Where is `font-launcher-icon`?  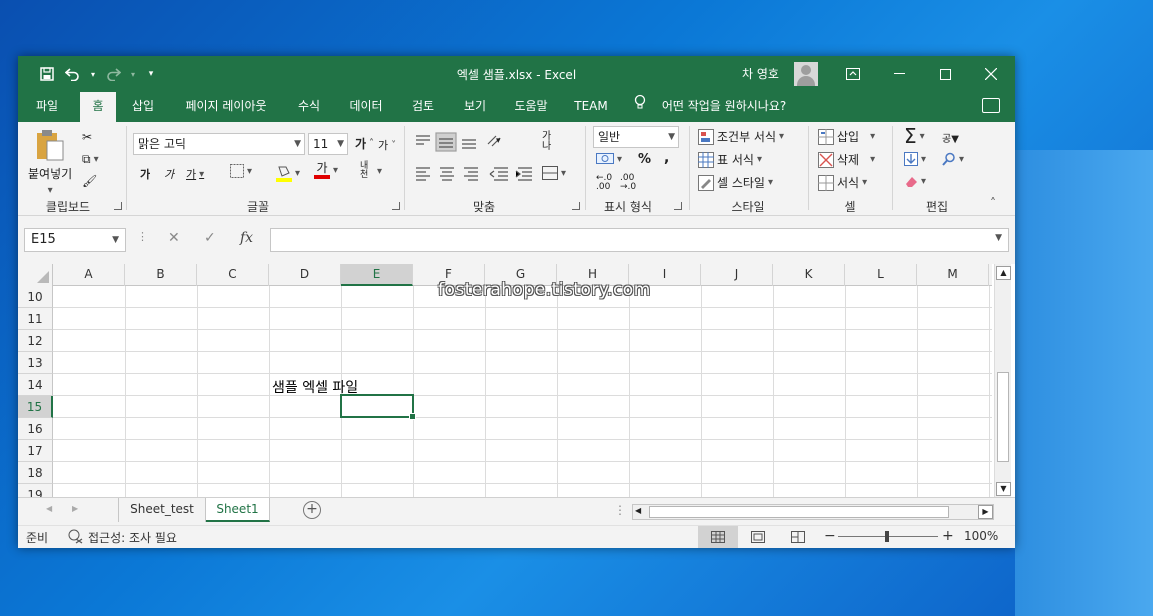
font-launcher-icon is located at coordinates (396, 206).